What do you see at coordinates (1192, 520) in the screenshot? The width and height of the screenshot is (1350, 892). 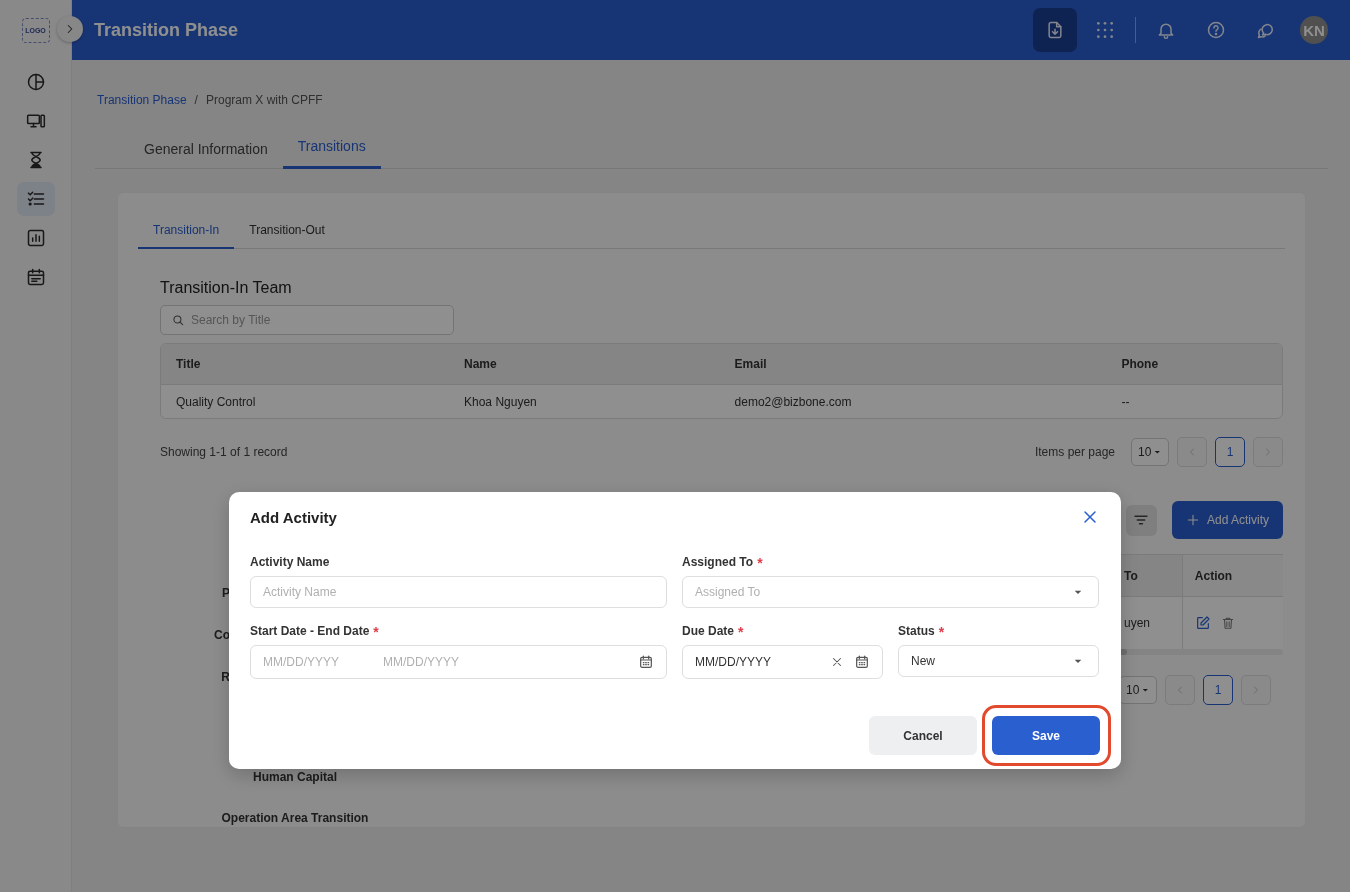 I see `plus-icon` at bounding box center [1192, 520].